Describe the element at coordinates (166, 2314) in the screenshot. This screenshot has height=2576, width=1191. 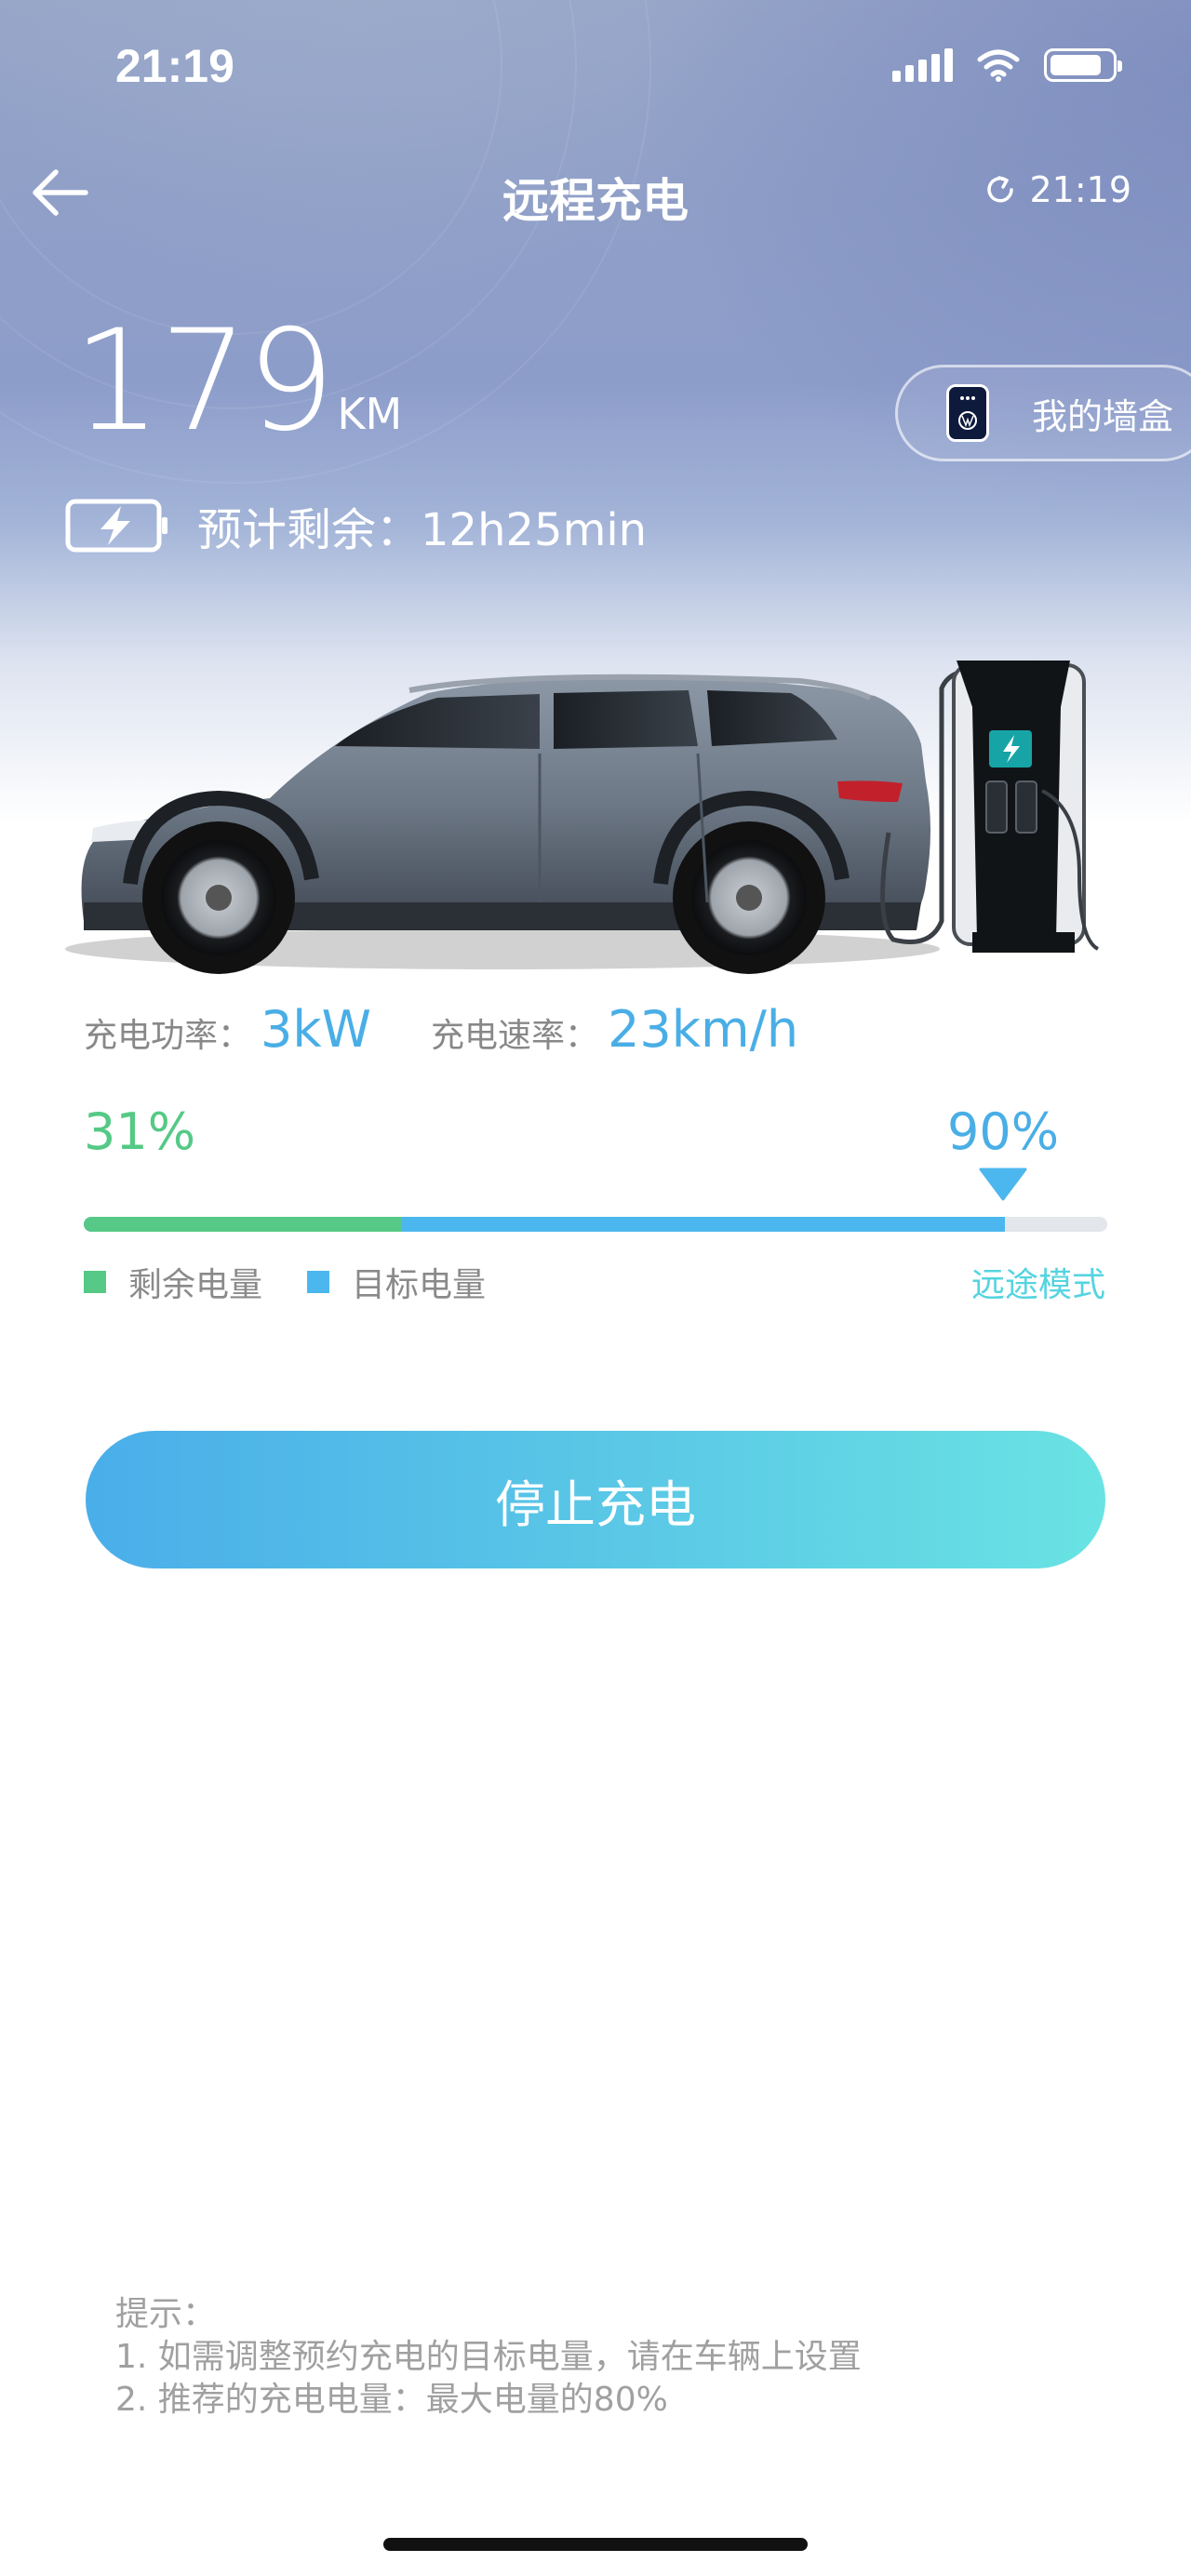
I see `tips-title: 提示：` at that location.